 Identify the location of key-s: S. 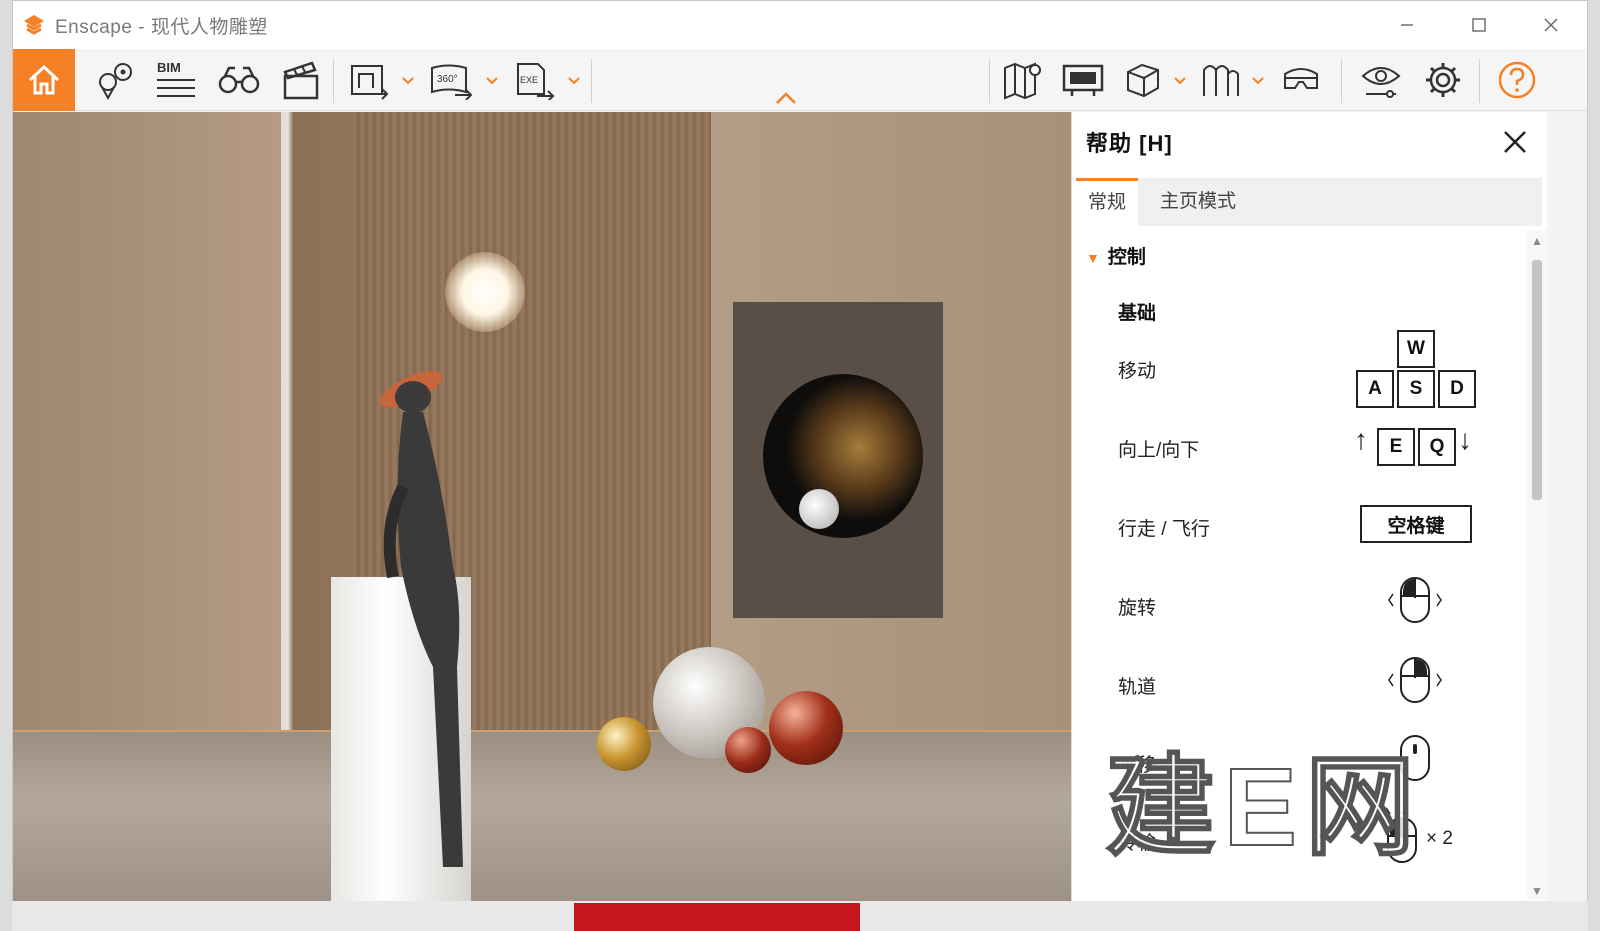
(1416, 389).